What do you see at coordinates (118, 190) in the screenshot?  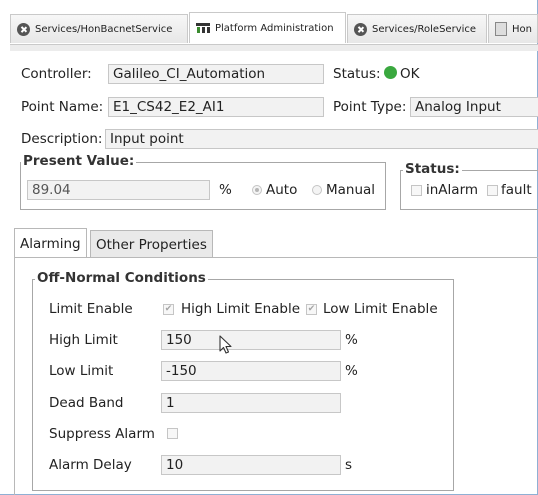 I see `present-value-field: 89.04` at bounding box center [118, 190].